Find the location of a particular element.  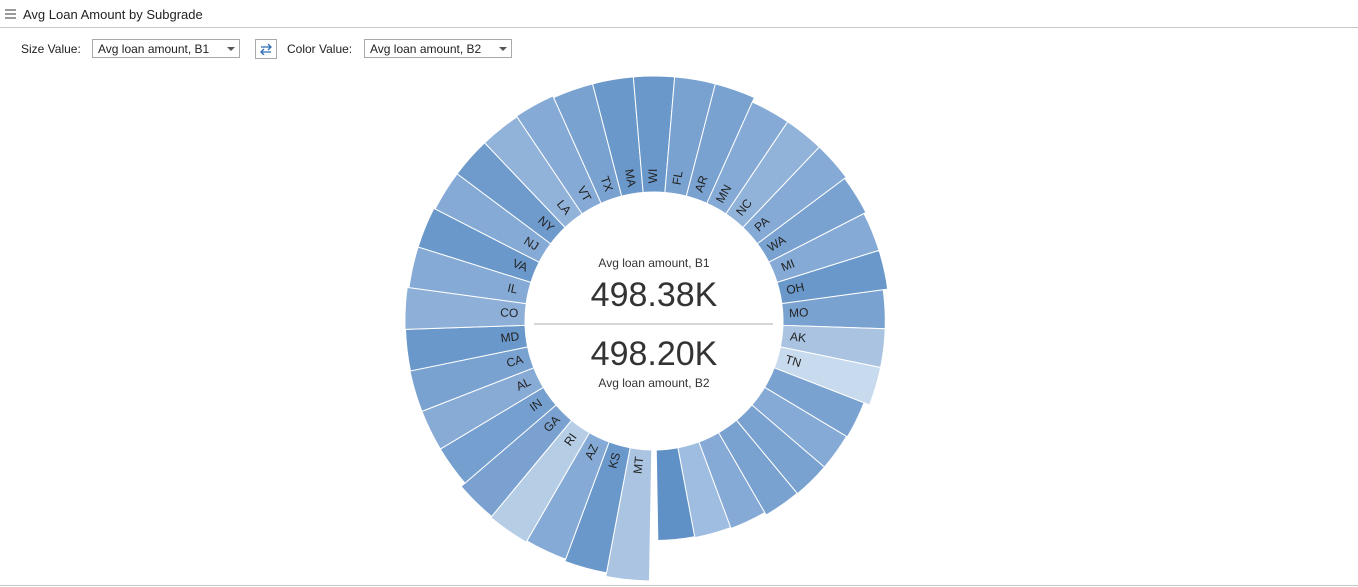

segment-label-ak: AK is located at coordinates (798, 337).